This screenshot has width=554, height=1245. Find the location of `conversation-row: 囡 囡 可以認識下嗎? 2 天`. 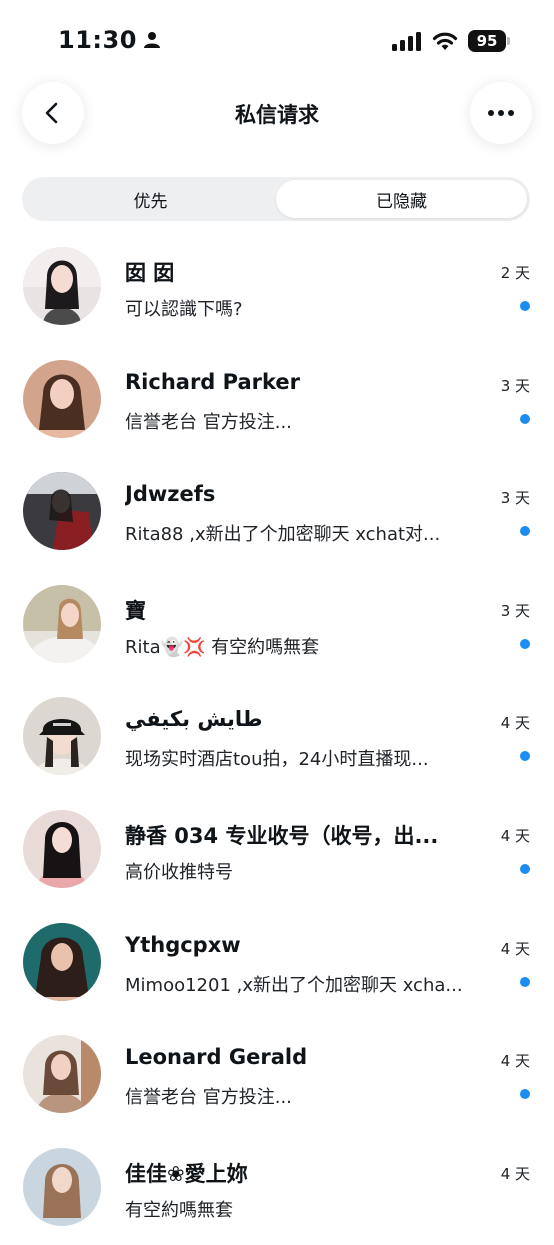

conversation-row: 囡 囡 可以認識下嗎? 2 天 is located at coordinates (277, 288).